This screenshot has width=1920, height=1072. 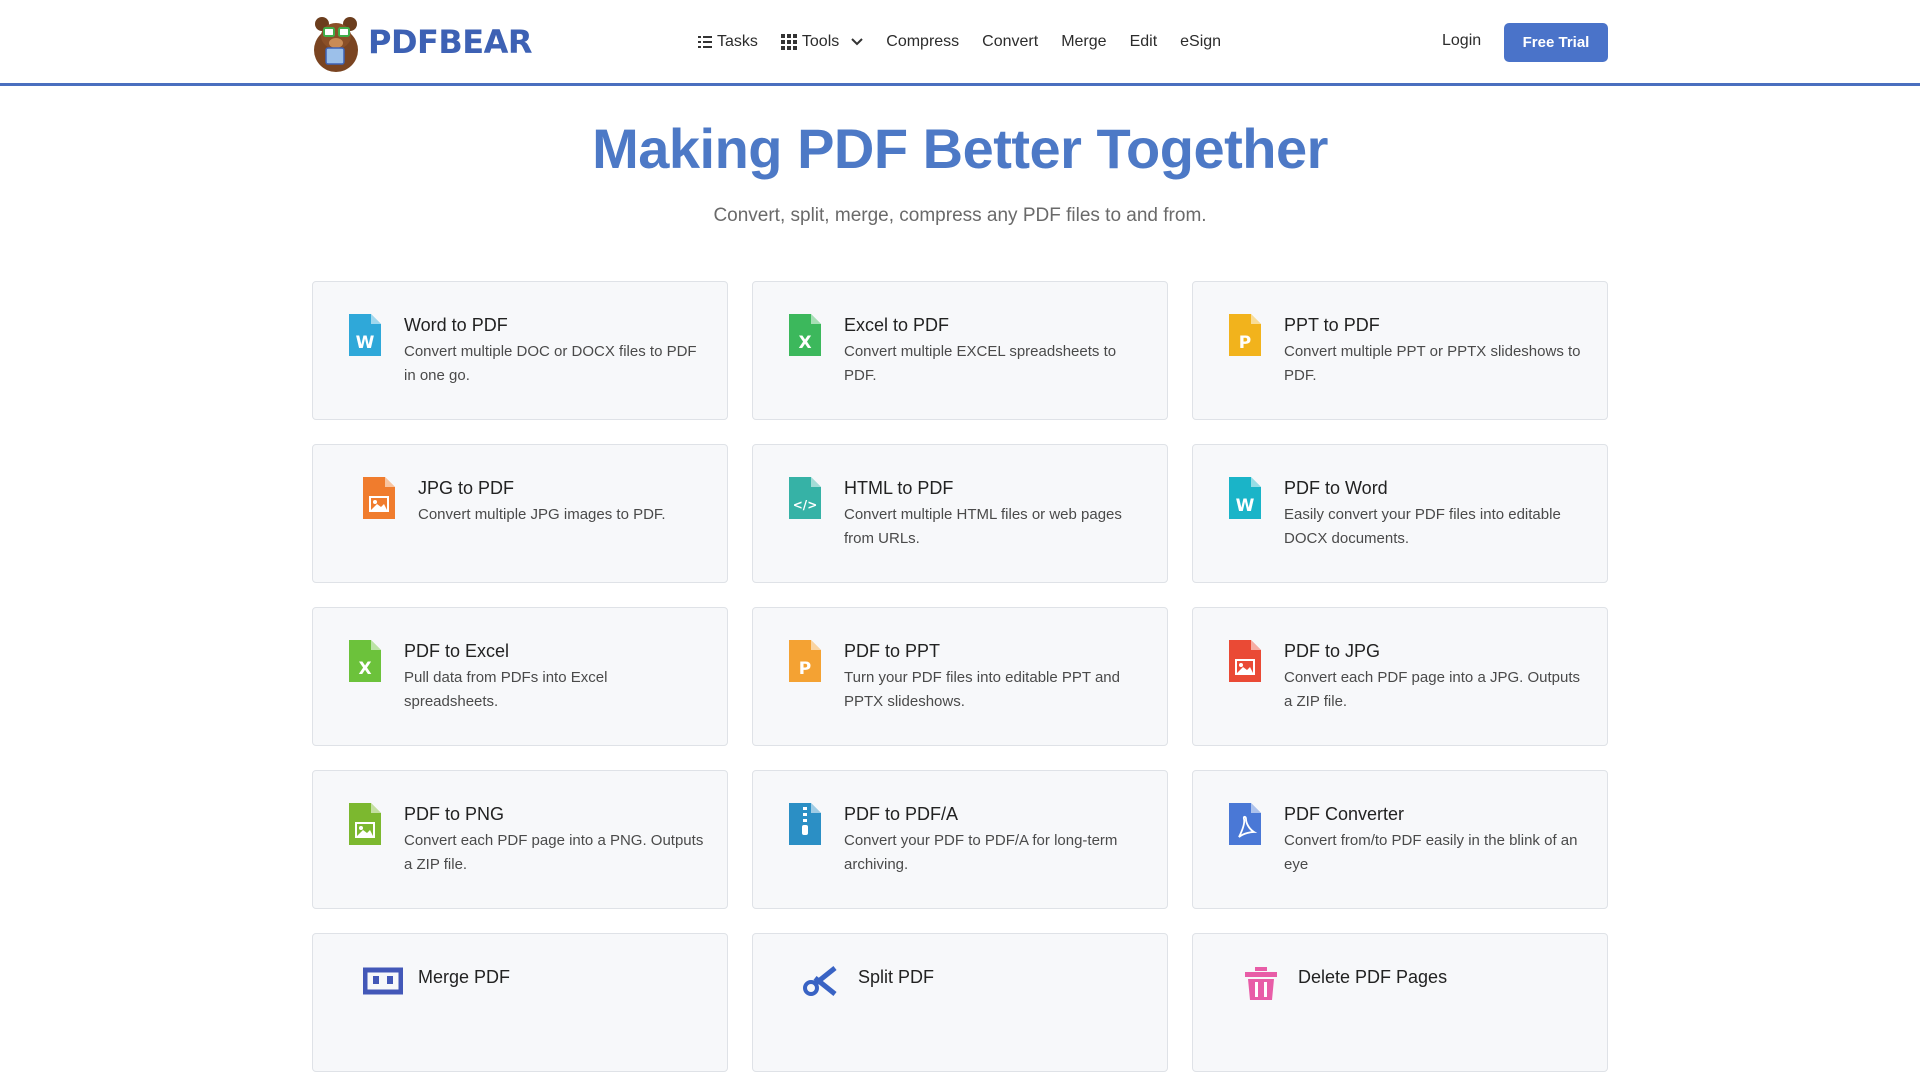 I want to click on grid-icon, so click(x=788, y=42).